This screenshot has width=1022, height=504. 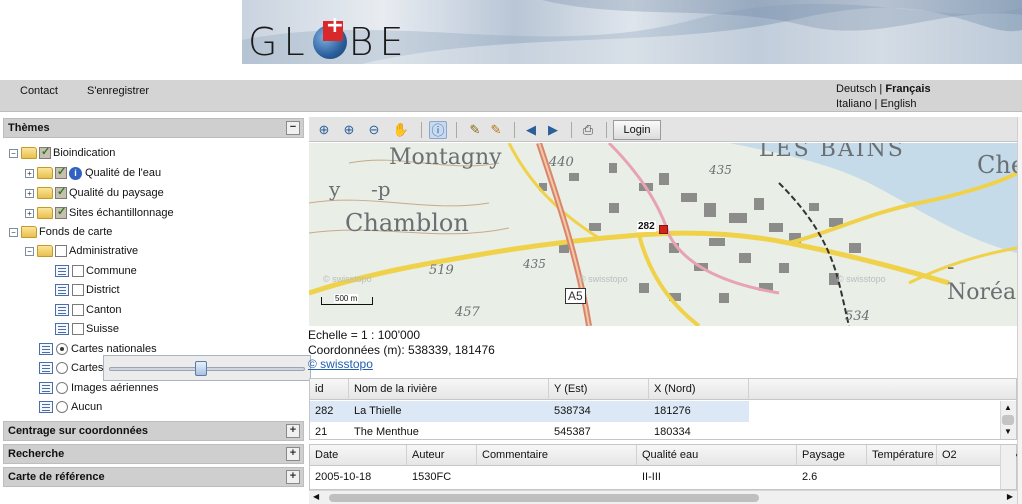 What do you see at coordinates (78, 290) in the screenshot?
I see `district-checkbox` at bounding box center [78, 290].